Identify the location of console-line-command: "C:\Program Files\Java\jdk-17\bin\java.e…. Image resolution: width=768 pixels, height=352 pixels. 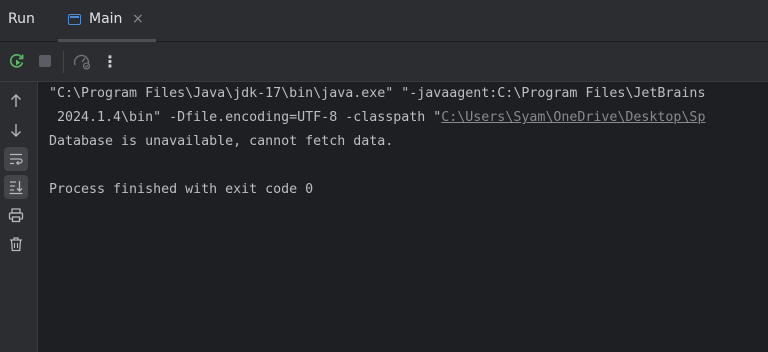
(377, 93).